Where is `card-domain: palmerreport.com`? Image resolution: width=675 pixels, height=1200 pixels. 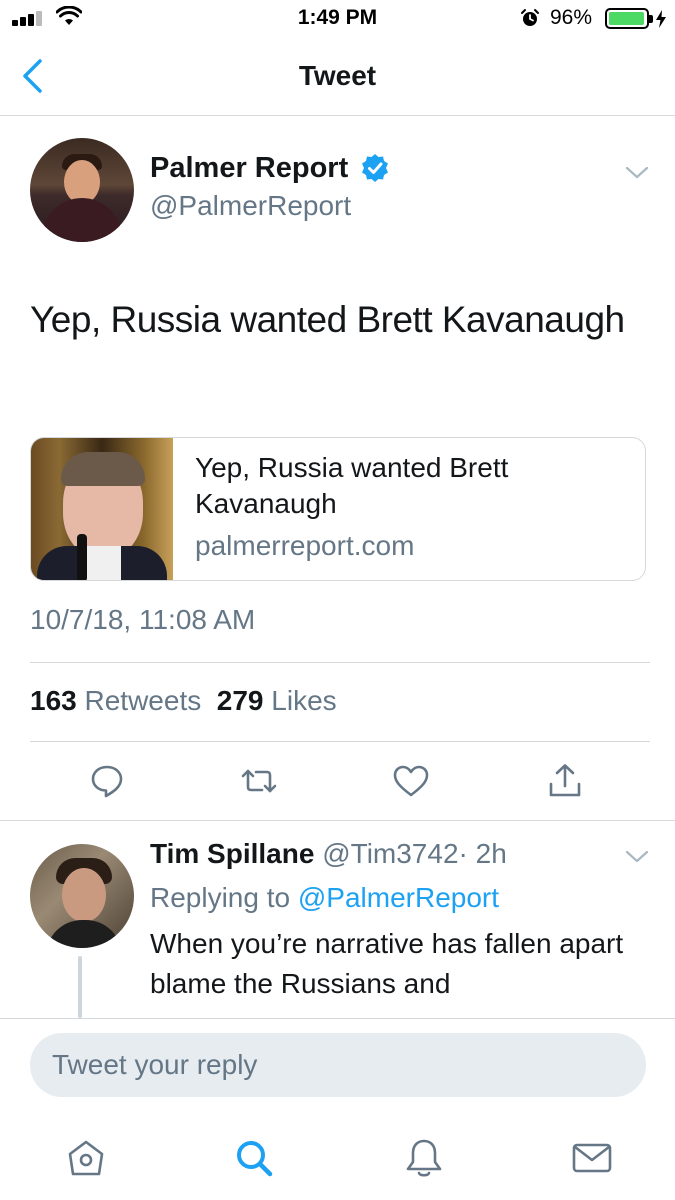 card-domain: palmerreport.com is located at coordinates (305, 545).